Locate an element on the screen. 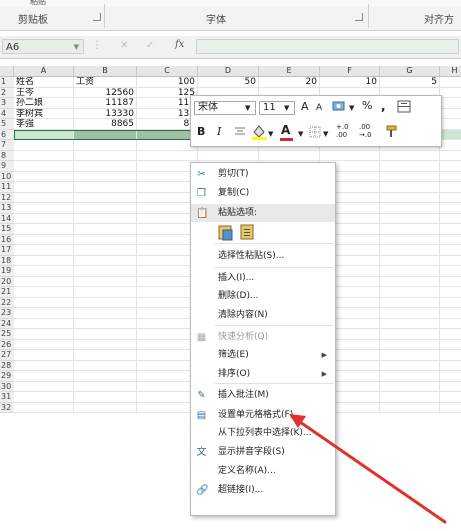 The height and width of the screenshot is (531, 461). insert-function-icon: fx is located at coordinates (179, 44).